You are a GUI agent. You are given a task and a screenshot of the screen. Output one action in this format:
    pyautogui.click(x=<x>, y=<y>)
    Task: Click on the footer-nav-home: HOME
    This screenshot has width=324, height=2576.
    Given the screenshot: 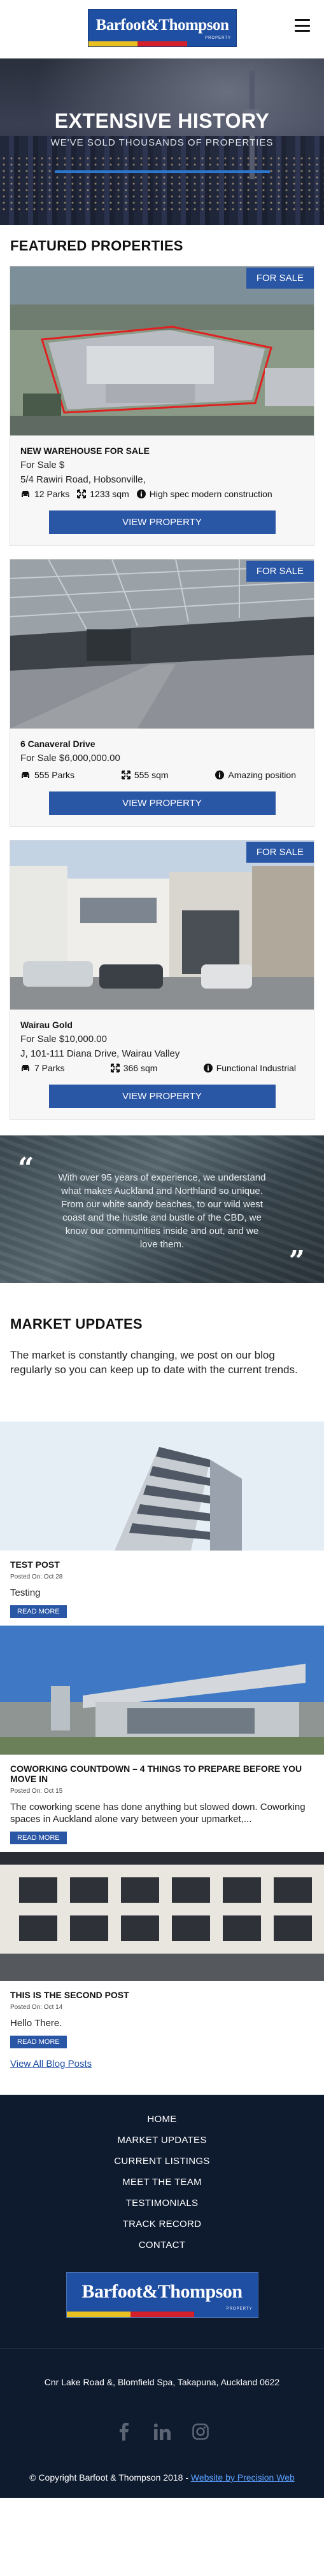 What is the action you would take?
    pyautogui.click(x=162, y=2119)
    